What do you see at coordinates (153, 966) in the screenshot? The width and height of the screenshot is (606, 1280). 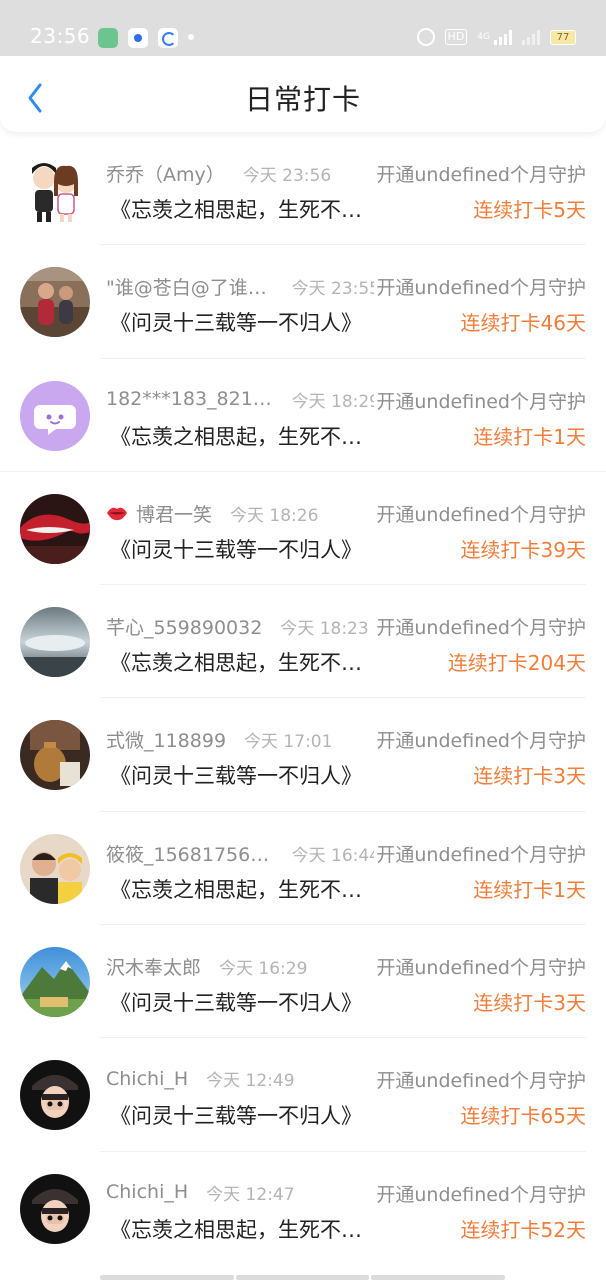 I see `username: 沢木奉太郎` at bounding box center [153, 966].